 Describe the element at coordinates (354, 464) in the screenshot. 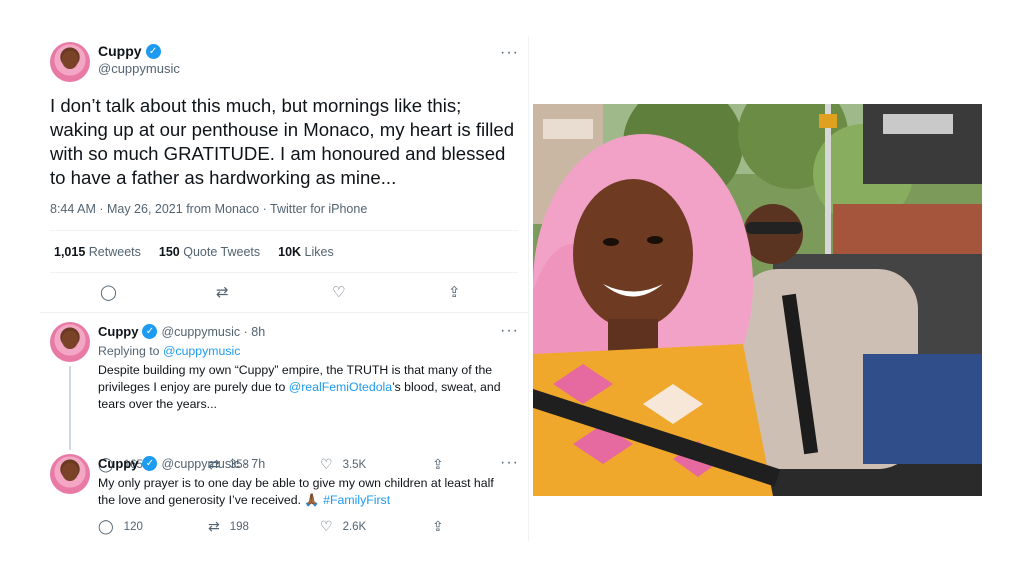

I see `like-count: 3.5K` at that location.